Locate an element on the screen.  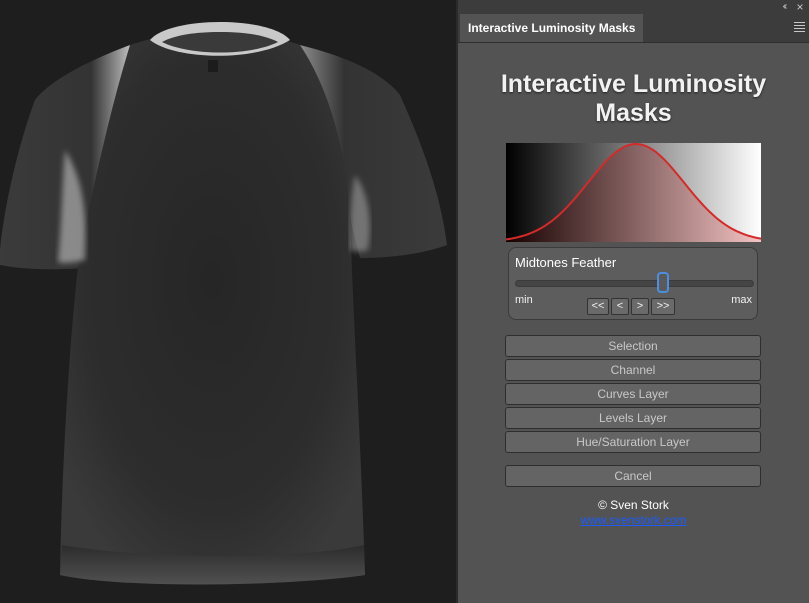
title-line-2: Masks is located at coordinates (633, 113).